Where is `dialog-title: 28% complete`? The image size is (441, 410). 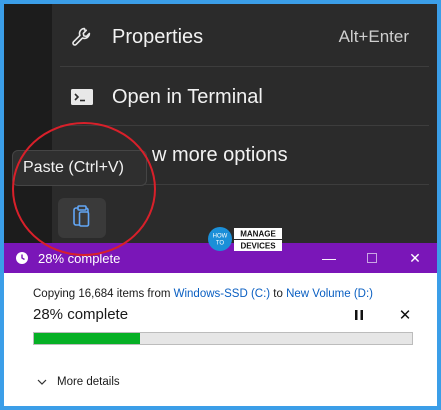 dialog-title: 28% complete is located at coordinates (79, 258).